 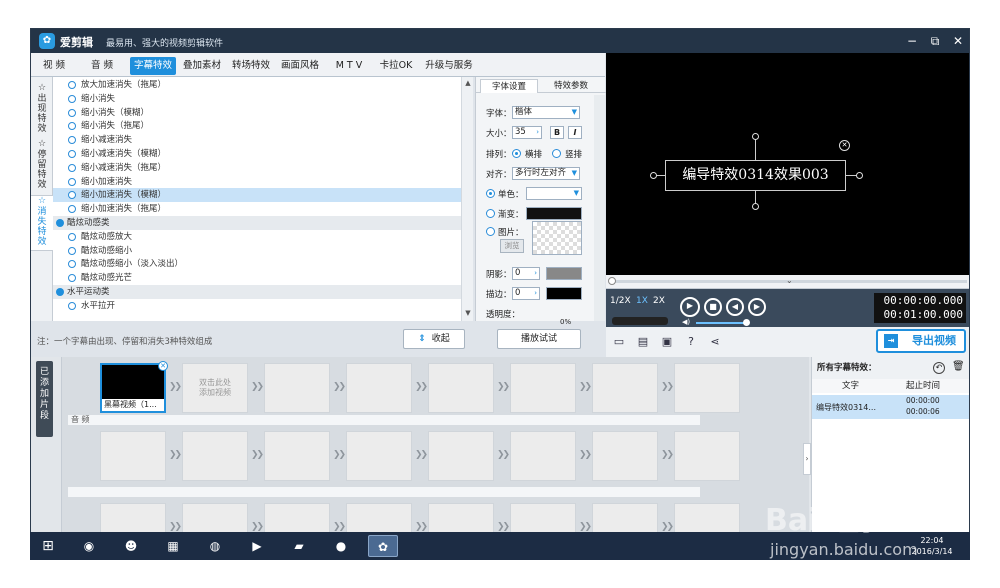 I want to click on effect-category: 水平运动类, so click(x=257, y=292).